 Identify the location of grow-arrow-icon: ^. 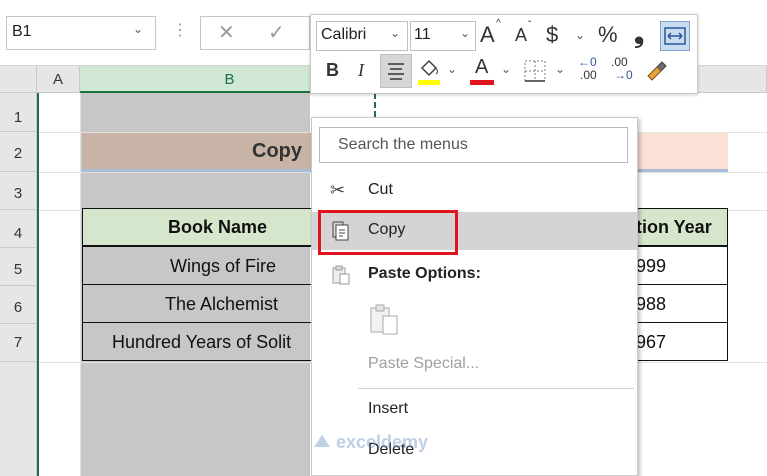
(498, 23).